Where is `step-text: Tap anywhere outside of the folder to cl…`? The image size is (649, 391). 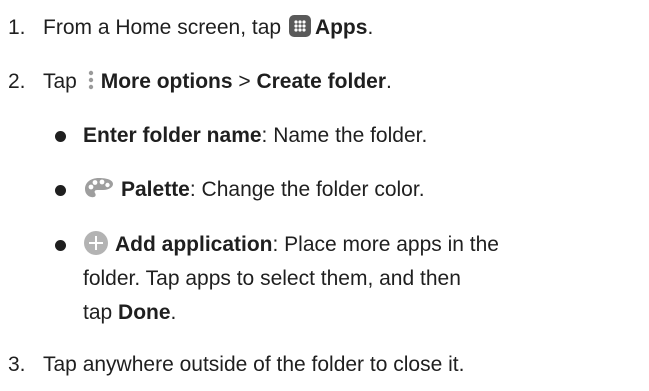
step-text: Tap anywhere outside of the folder to cl… is located at coordinates (254, 364).